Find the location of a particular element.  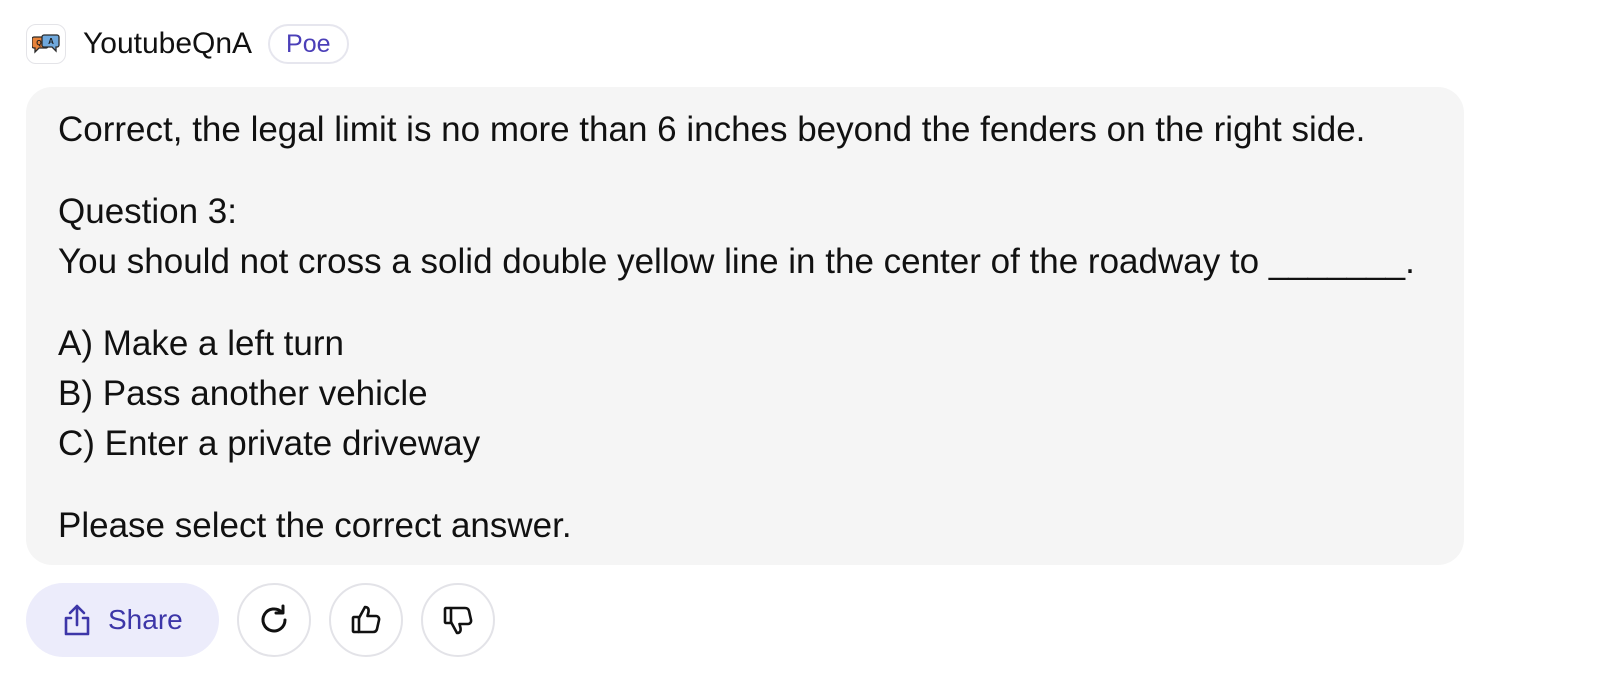

bot-avatar: A Q is located at coordinates (46, 44).